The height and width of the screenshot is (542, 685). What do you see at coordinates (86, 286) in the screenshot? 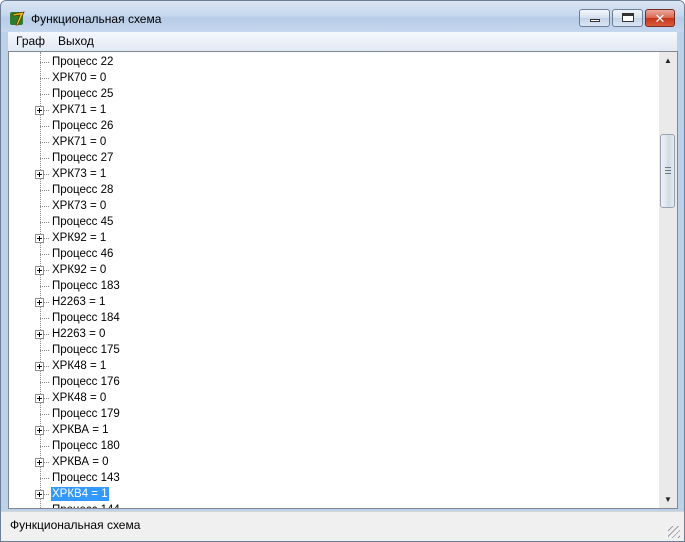
I see `tree-item-label: Процесс 183` at bounding box center [86, 286].